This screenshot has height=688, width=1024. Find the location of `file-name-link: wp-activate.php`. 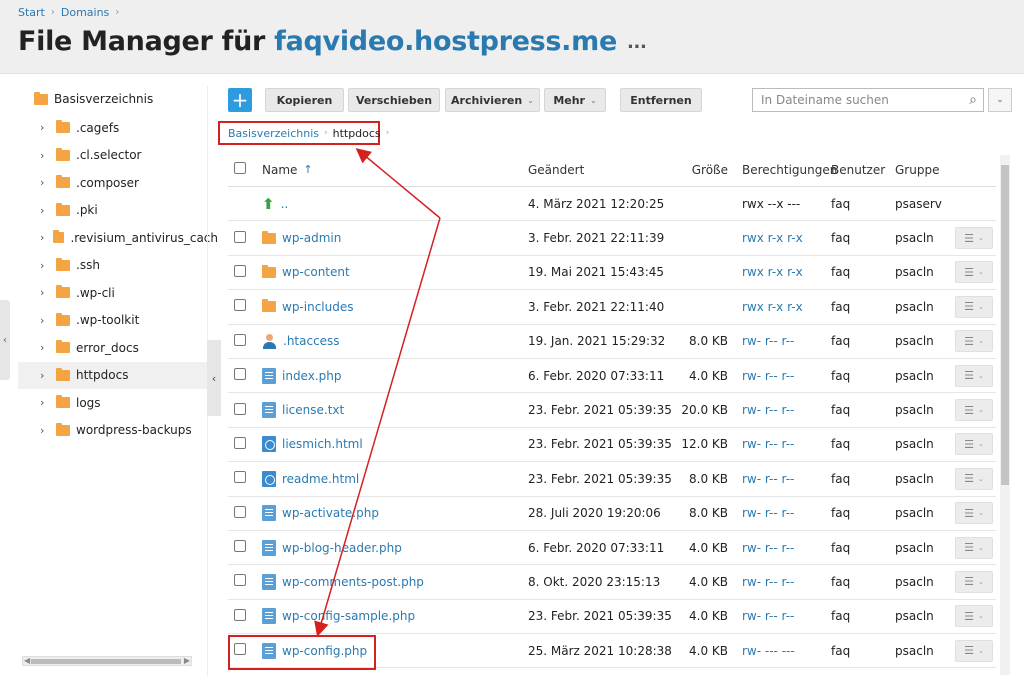

file-name-link: wp-activate.php is located at coordinates (330, 513).